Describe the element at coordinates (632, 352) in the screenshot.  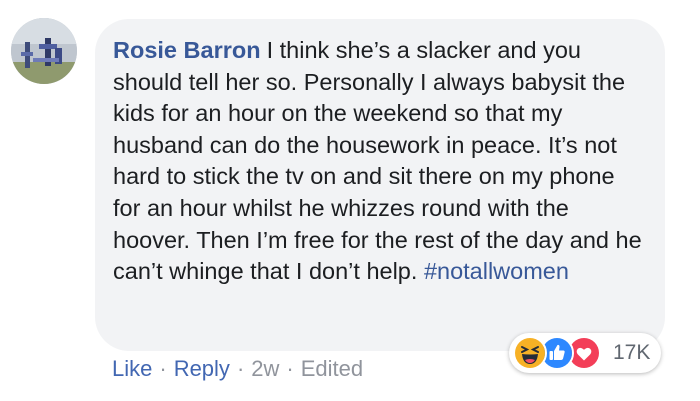
I see `reaction-count: 17K` at that location.